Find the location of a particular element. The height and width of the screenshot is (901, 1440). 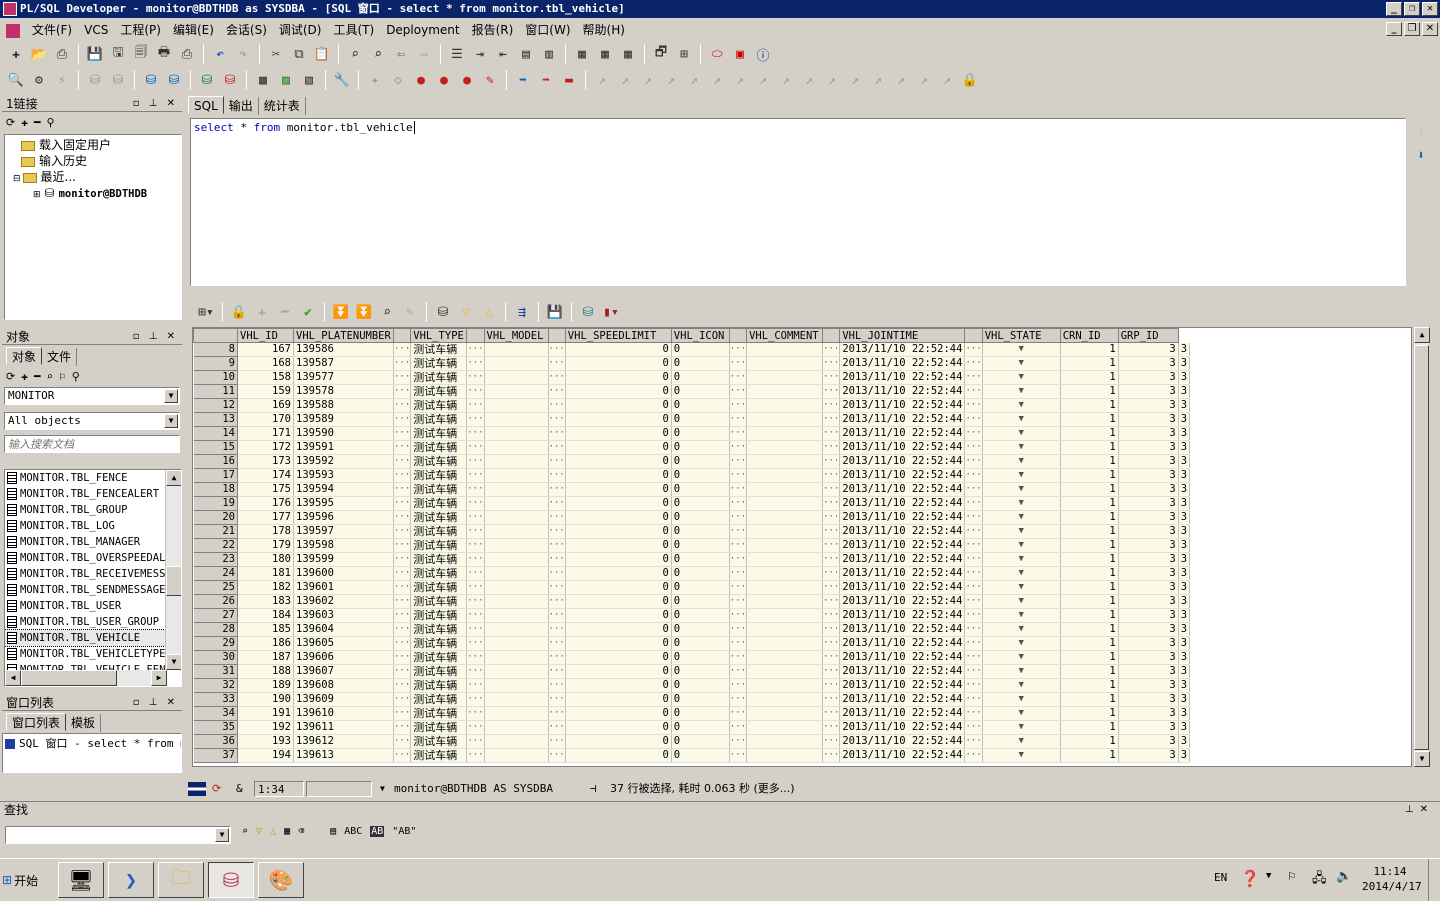

row-number: 11 is located at coordinates (215, 391).